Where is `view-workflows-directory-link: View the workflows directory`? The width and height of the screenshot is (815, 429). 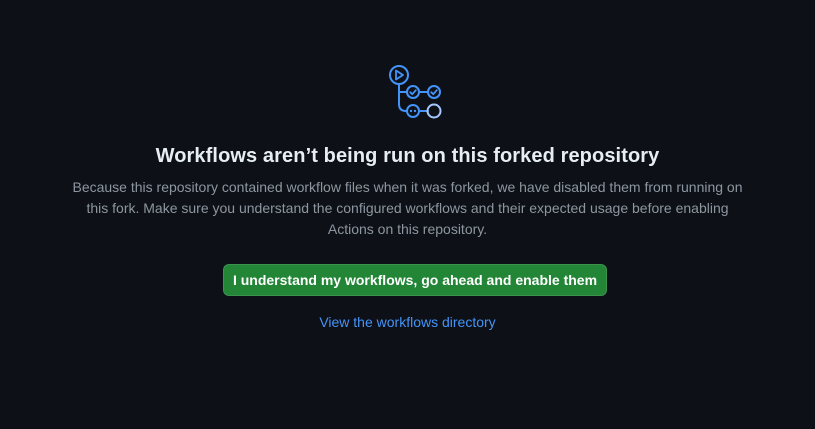 view-workflows-directory-link: View the workflows directory is located at coordinates (407, 322).